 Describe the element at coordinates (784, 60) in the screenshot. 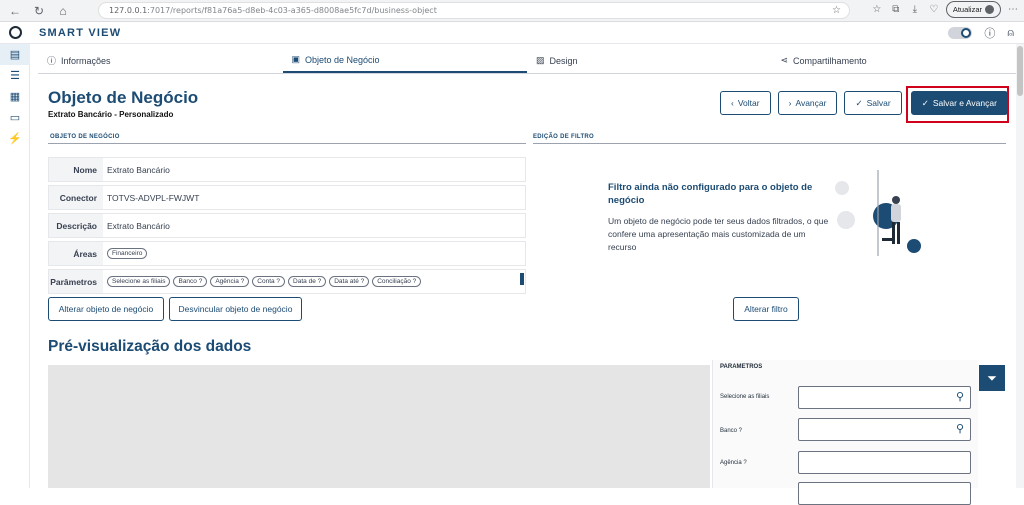

I see `share-icon: ⋖` at that location.